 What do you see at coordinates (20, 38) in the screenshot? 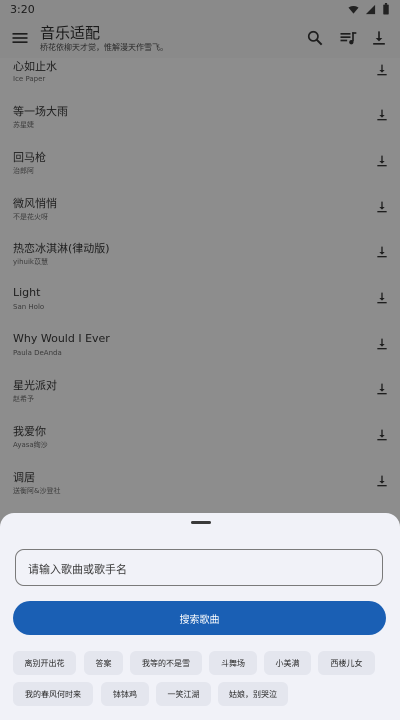
I see `menu-icon` at bounding box center [20, 38].